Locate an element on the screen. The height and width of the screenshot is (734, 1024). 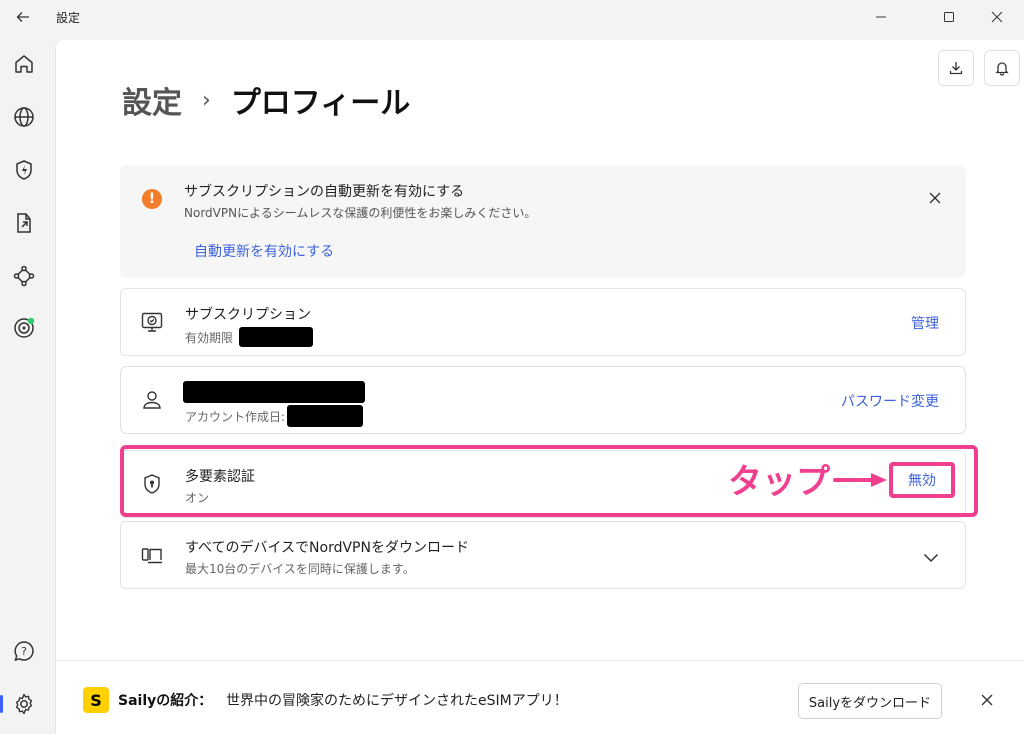
globe-icon is located at coordinates (24, 117).